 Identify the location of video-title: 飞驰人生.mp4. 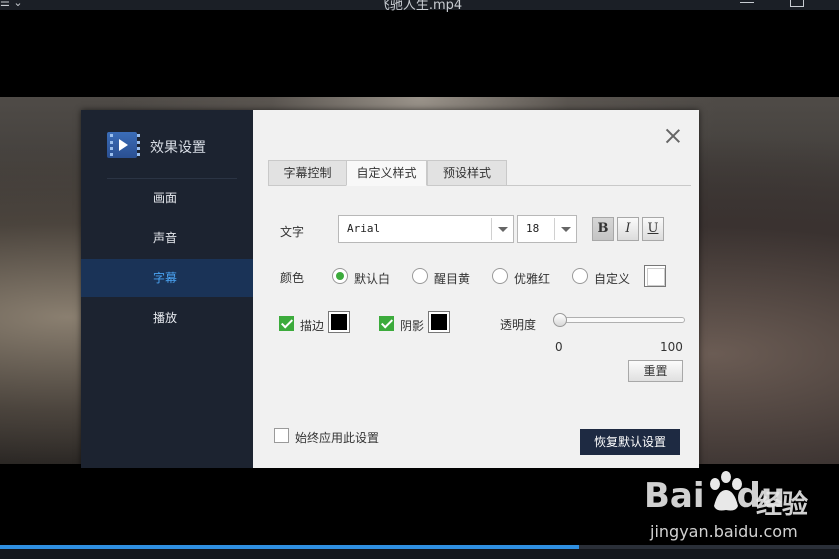
(419, 6).